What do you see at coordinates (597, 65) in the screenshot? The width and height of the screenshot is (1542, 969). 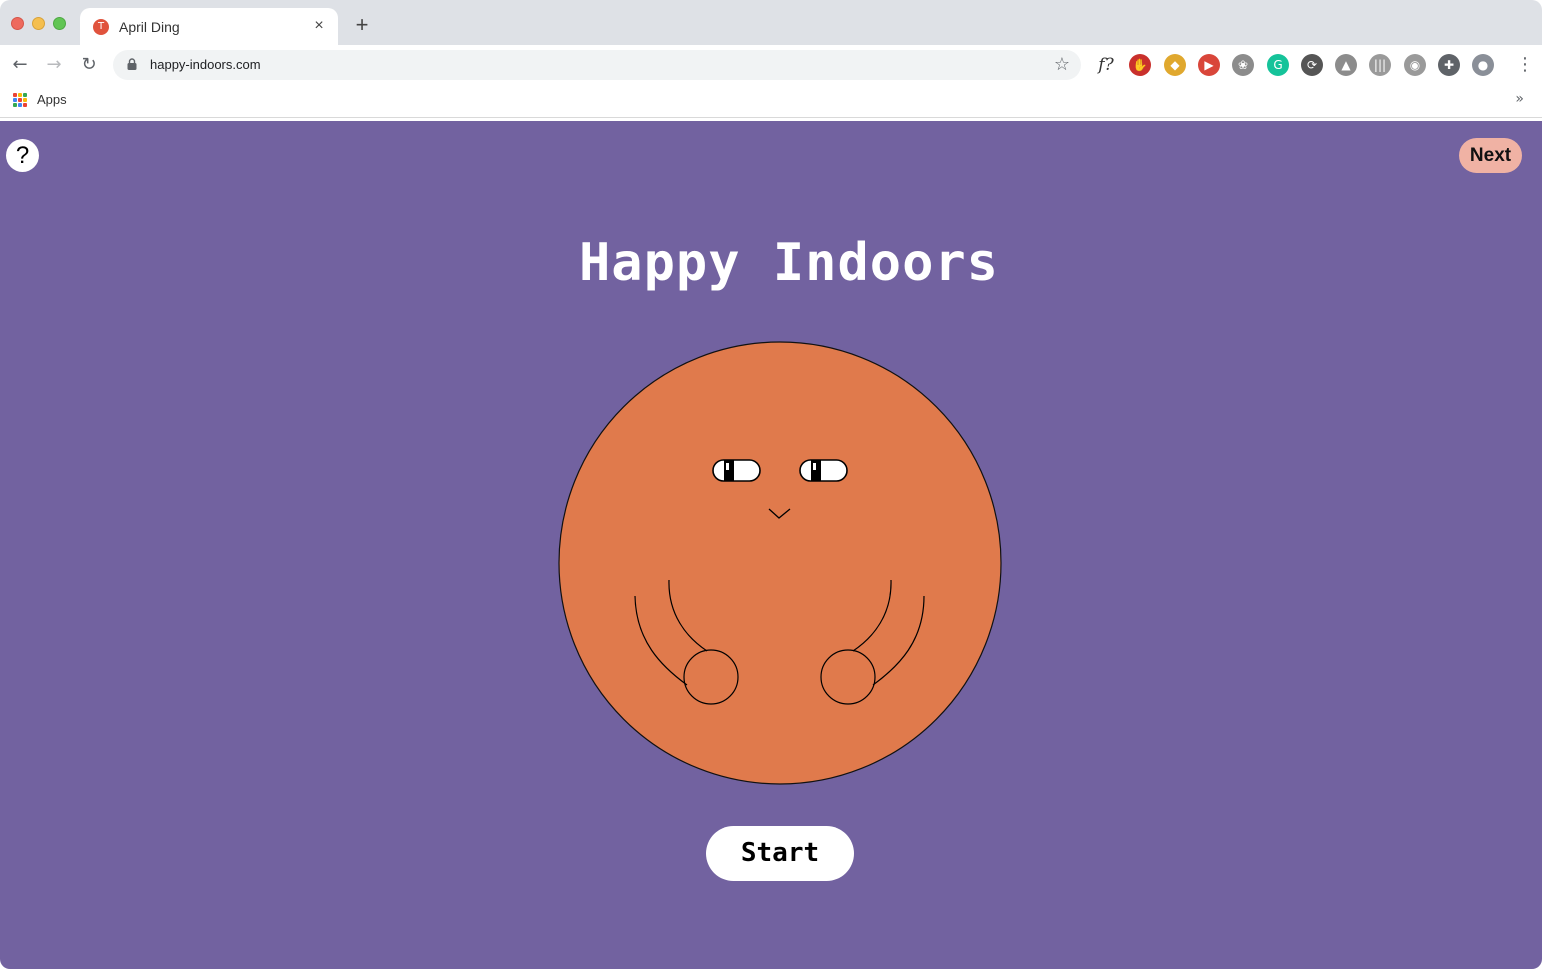 I see `address-bar: happy-indoors.com ☆` at bounding box center [597, 65].